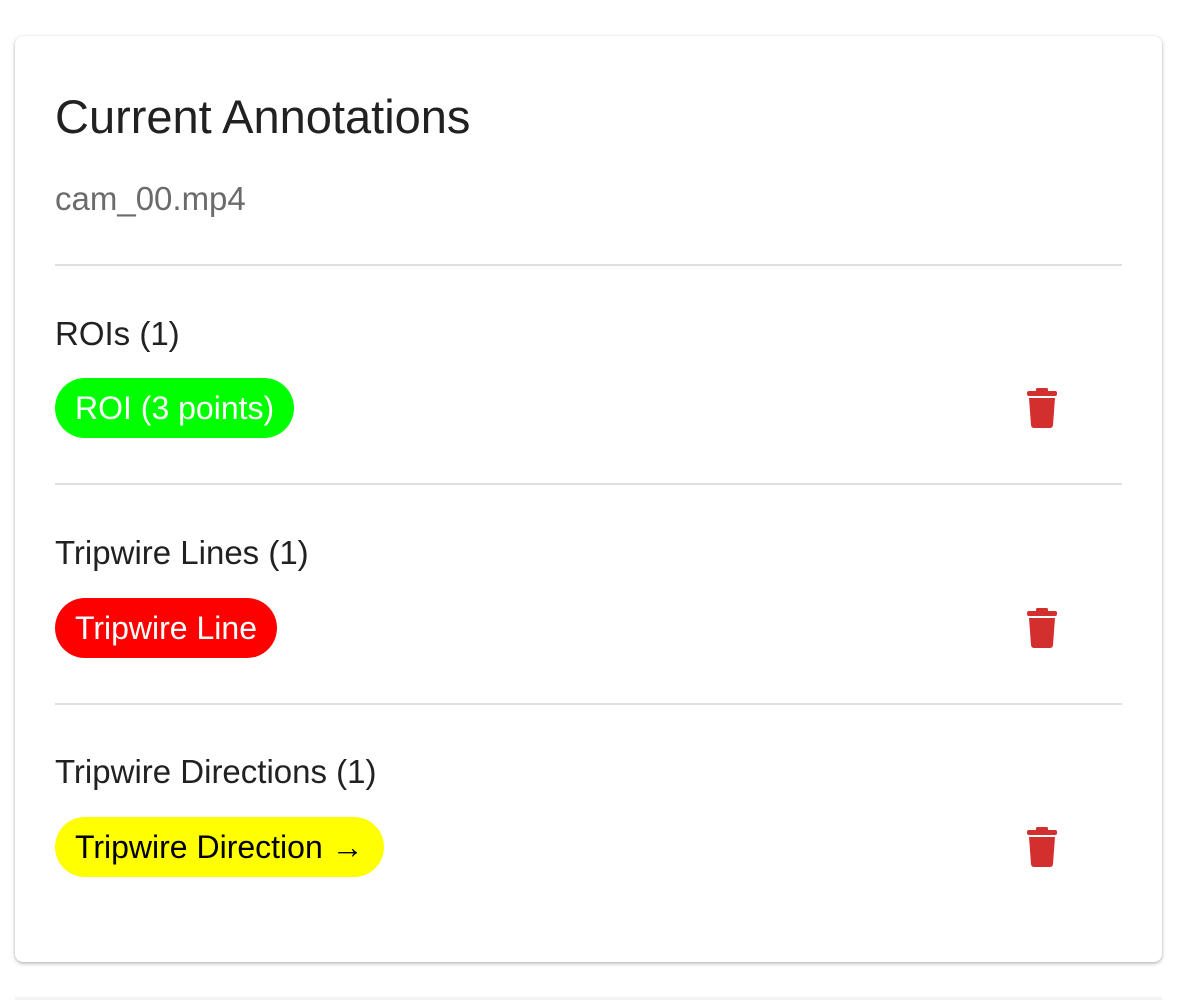 The width and height of the screenshot is (1195, 1000). What do you see at coordinates (182, 552) in the screenshot?
I see `section-heading-tripwire-lines: Tripwire Lines (1)` at bounding box center [182, 552].